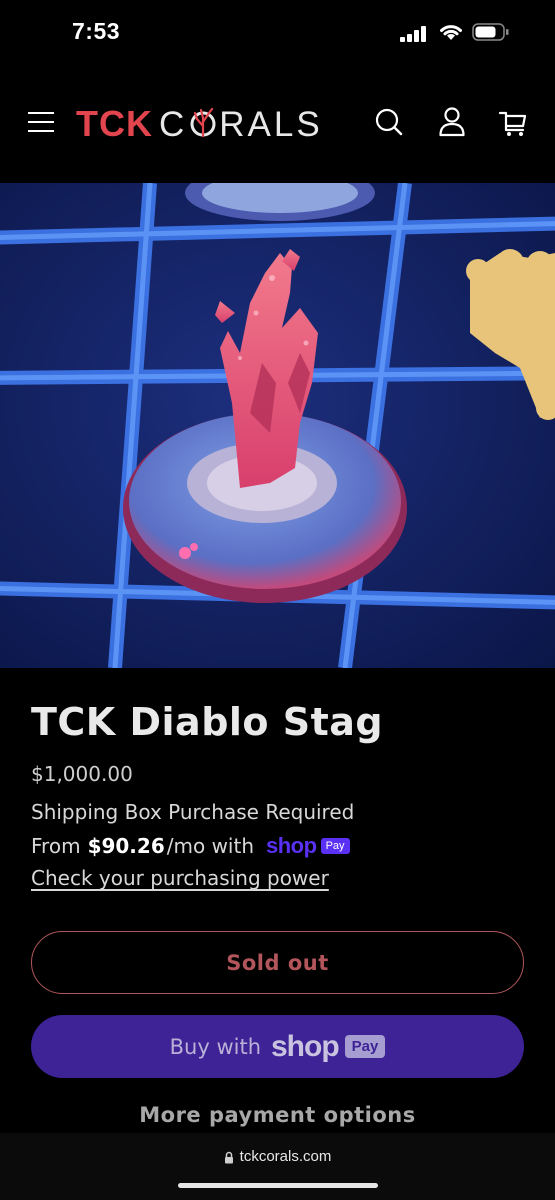 The height and width of the screenshot is (1200, 555). Describe the element at coordinates (278, 1185) in the screenshot. I see `home-indicator` at that location.